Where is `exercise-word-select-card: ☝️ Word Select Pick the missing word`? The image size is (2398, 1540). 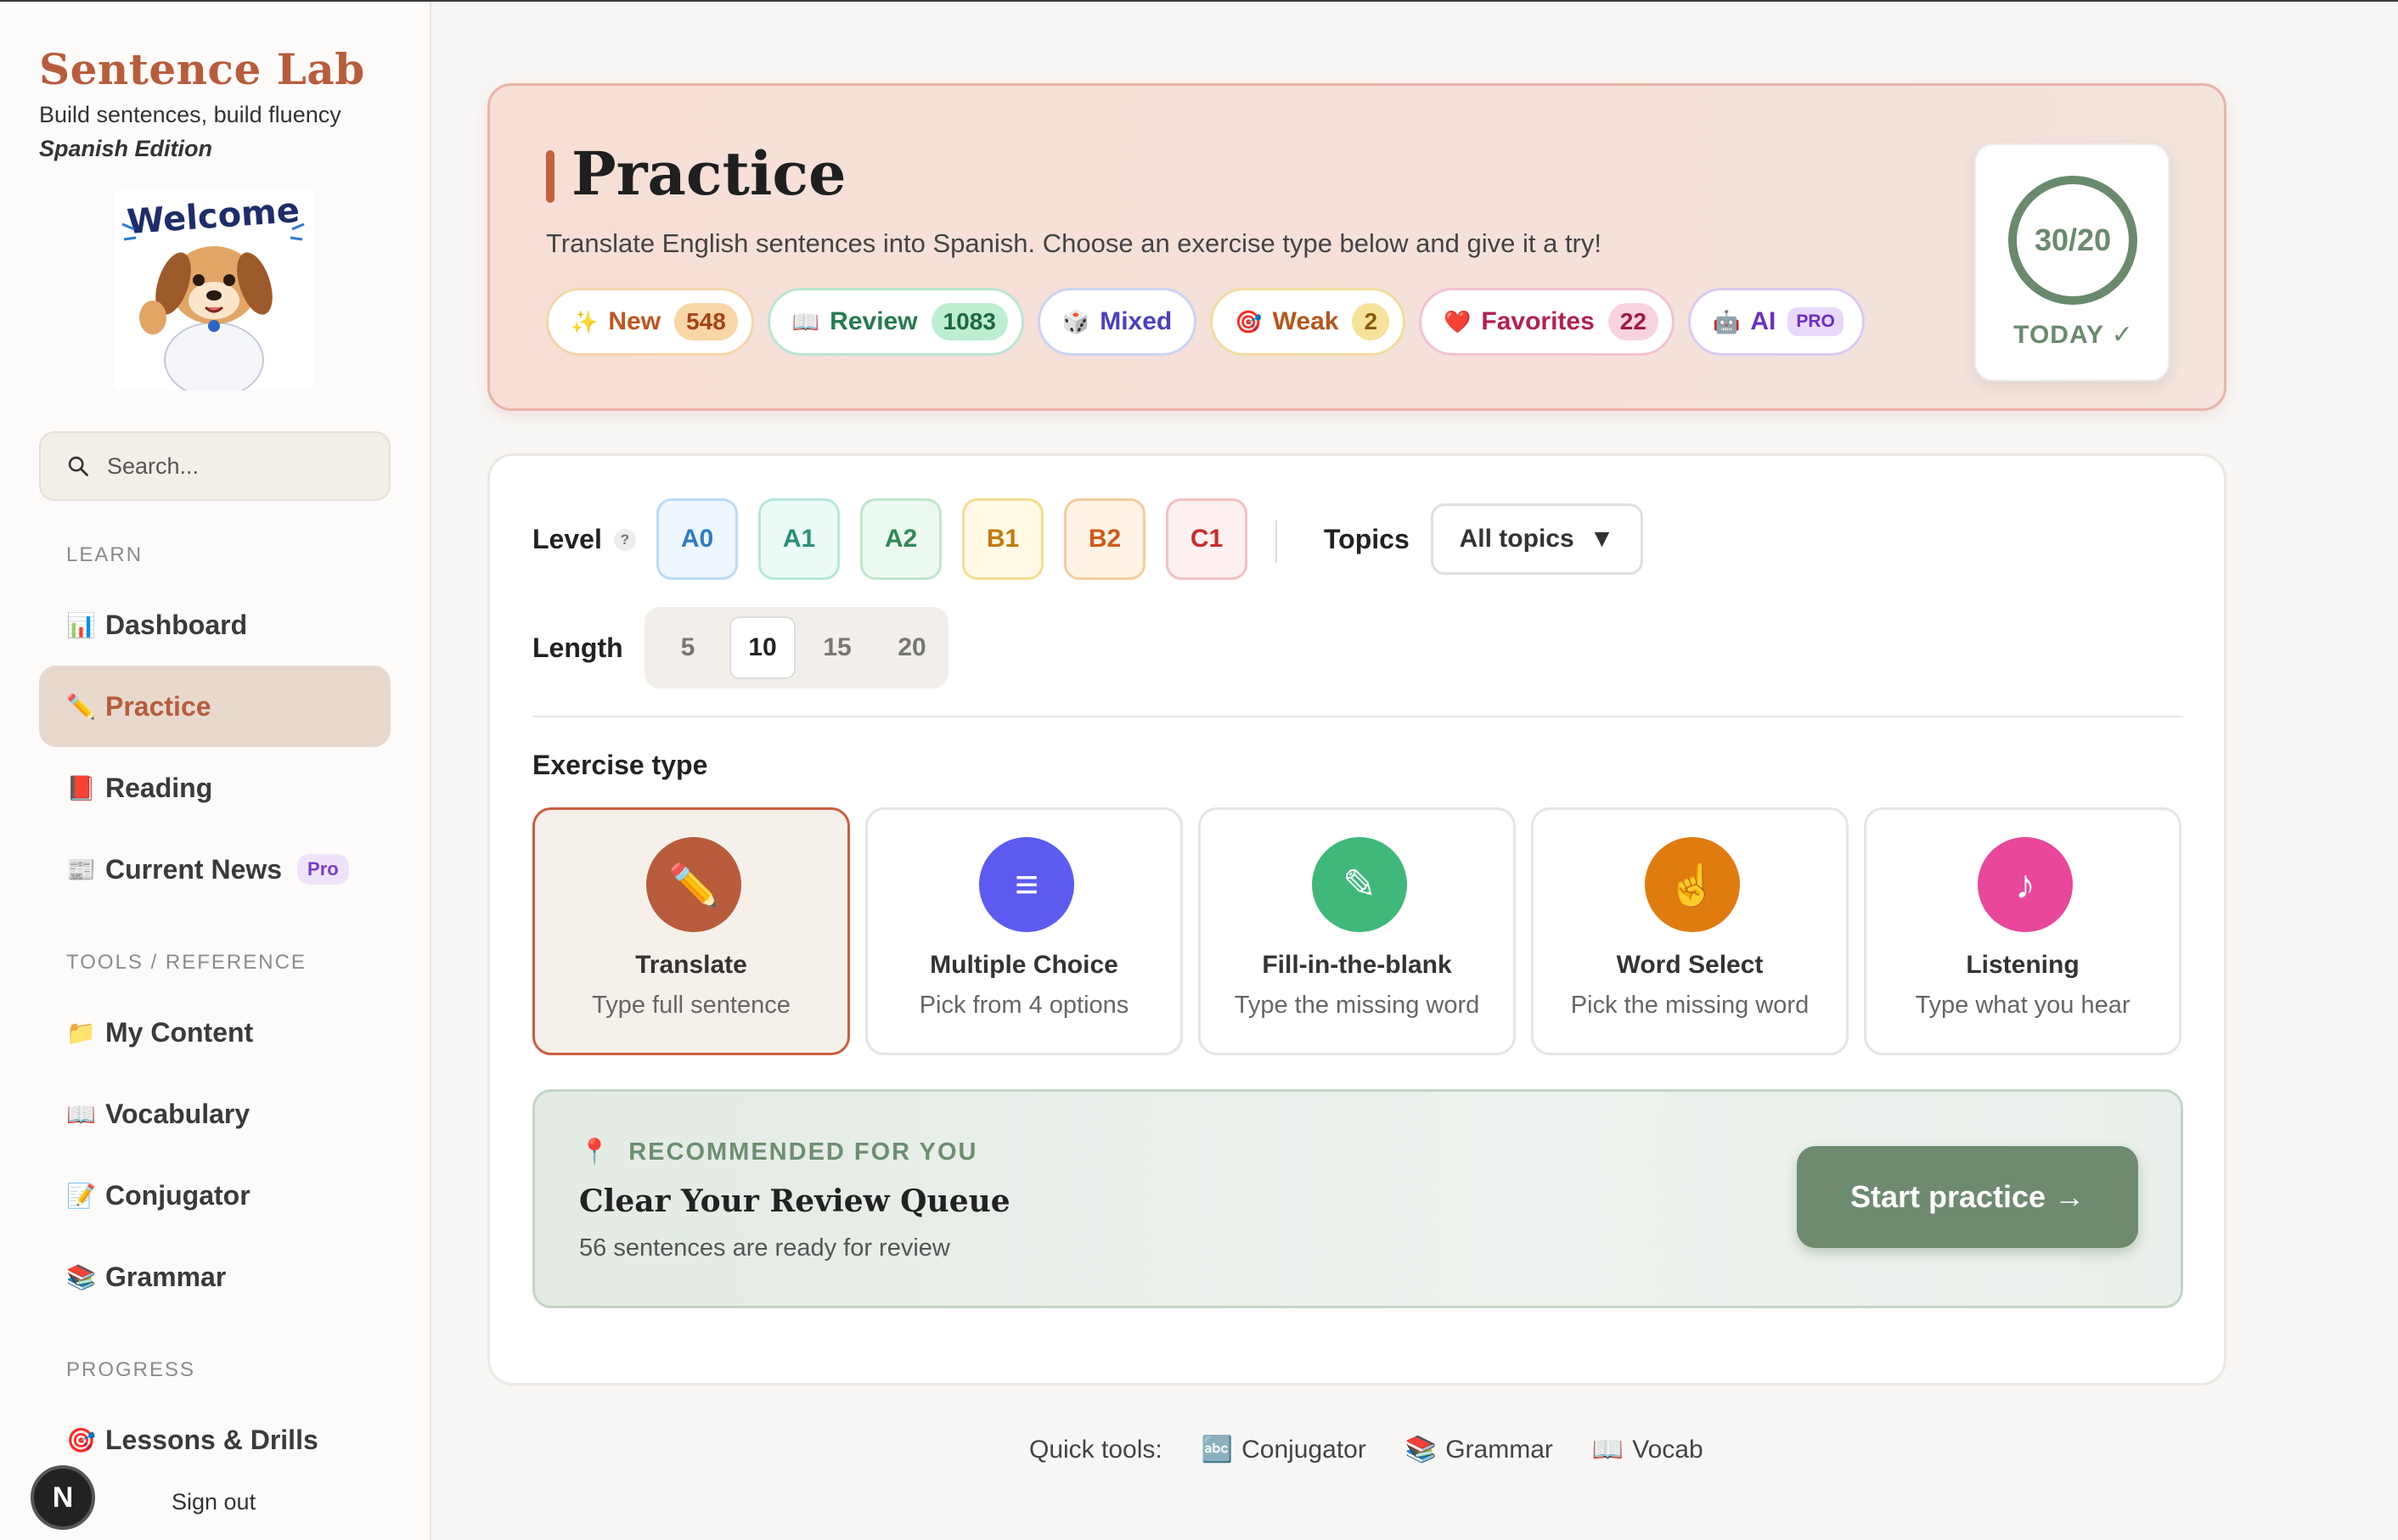
exercise-word-select-card: ☝️ Word Select Pick the missing word is located at coordinates (1690, 931).